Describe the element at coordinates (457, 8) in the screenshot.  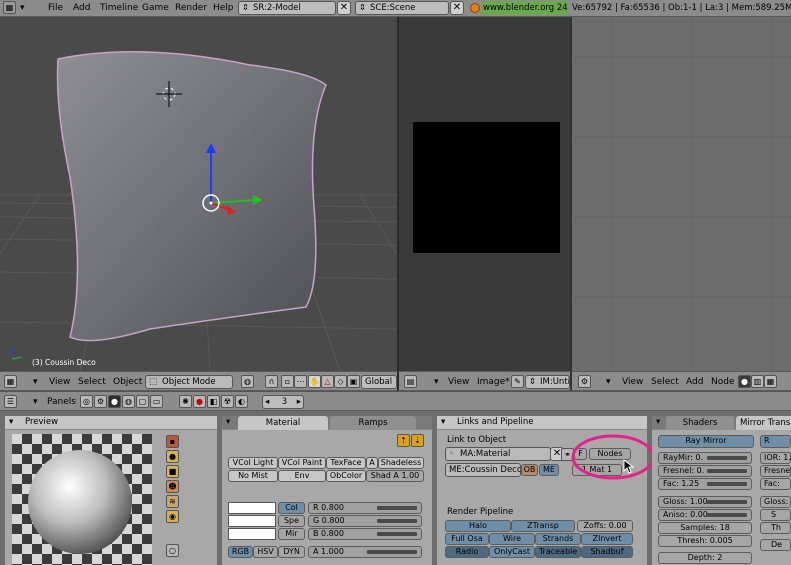
I see `scene-delete-button: ✕` at that location.